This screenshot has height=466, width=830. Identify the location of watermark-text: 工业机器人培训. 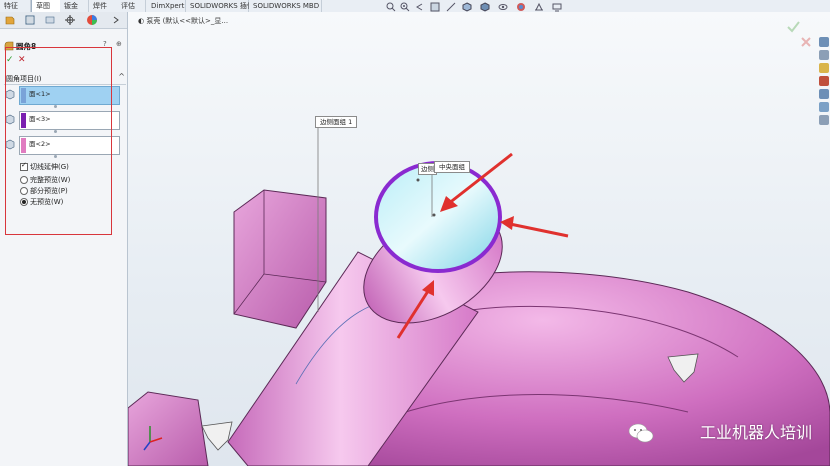
(755, 432).